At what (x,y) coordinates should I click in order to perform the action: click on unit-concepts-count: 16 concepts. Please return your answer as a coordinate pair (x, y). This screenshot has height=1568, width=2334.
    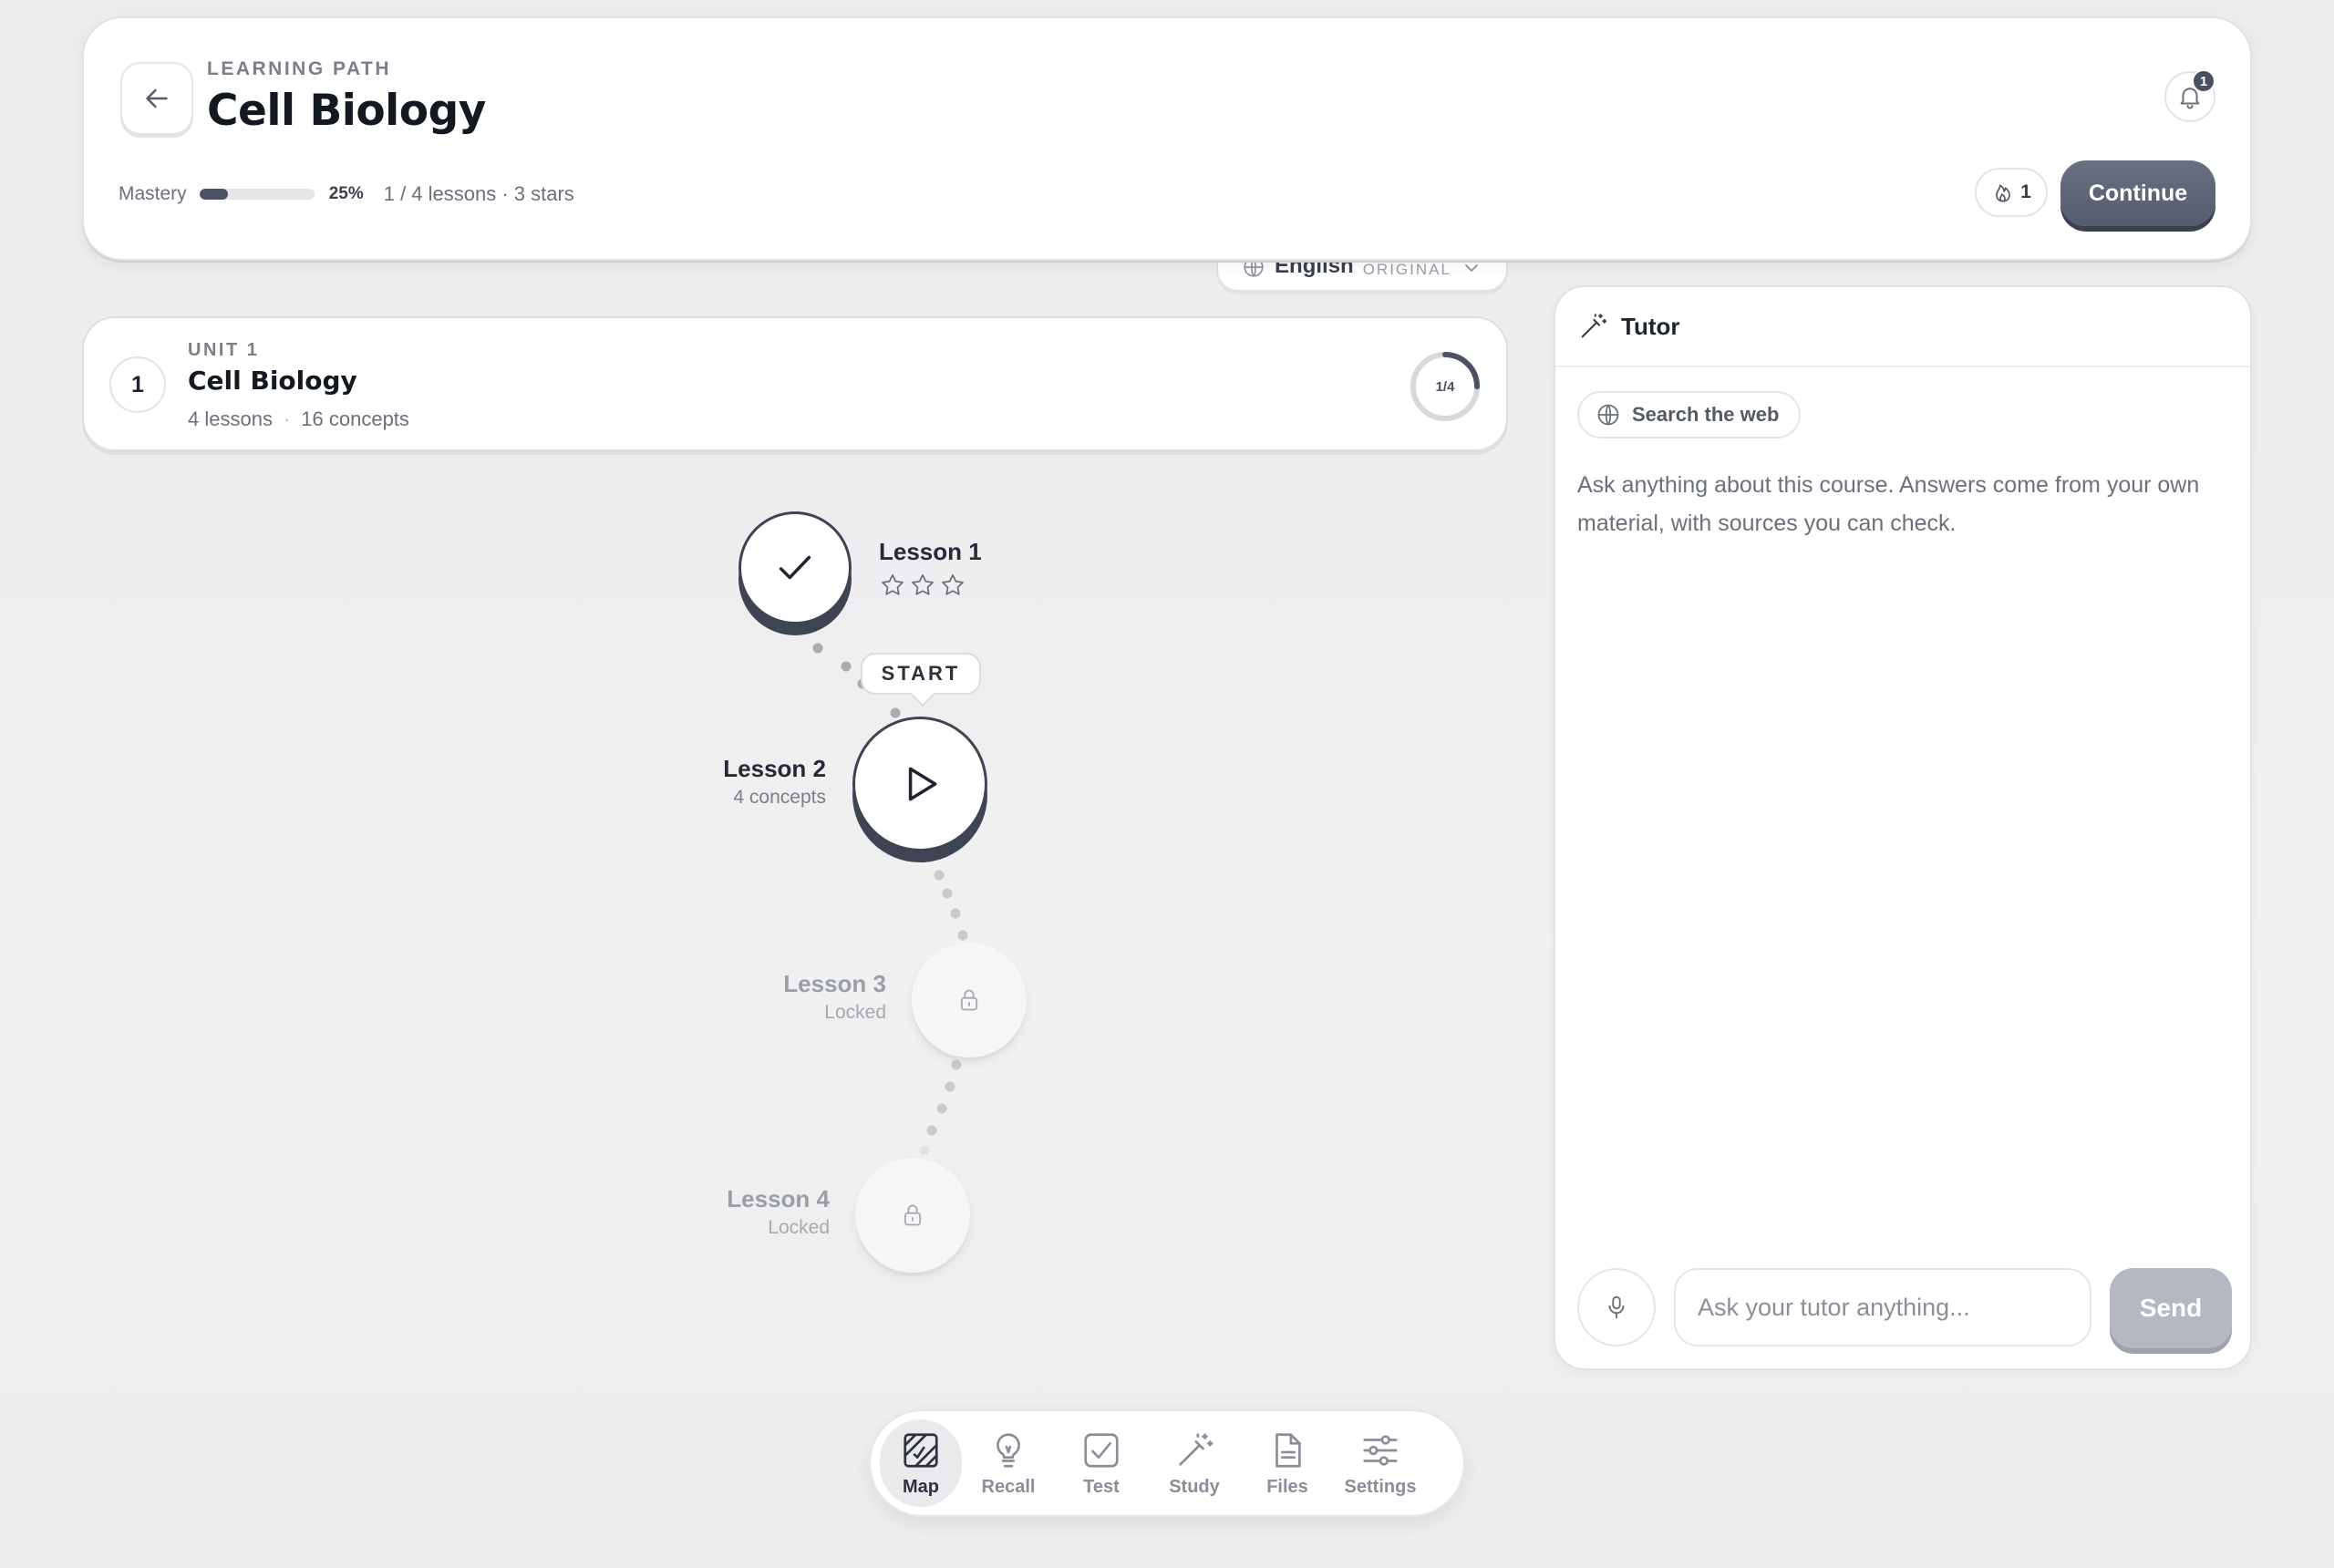
    Looking at the image, I should click on (355, 418).